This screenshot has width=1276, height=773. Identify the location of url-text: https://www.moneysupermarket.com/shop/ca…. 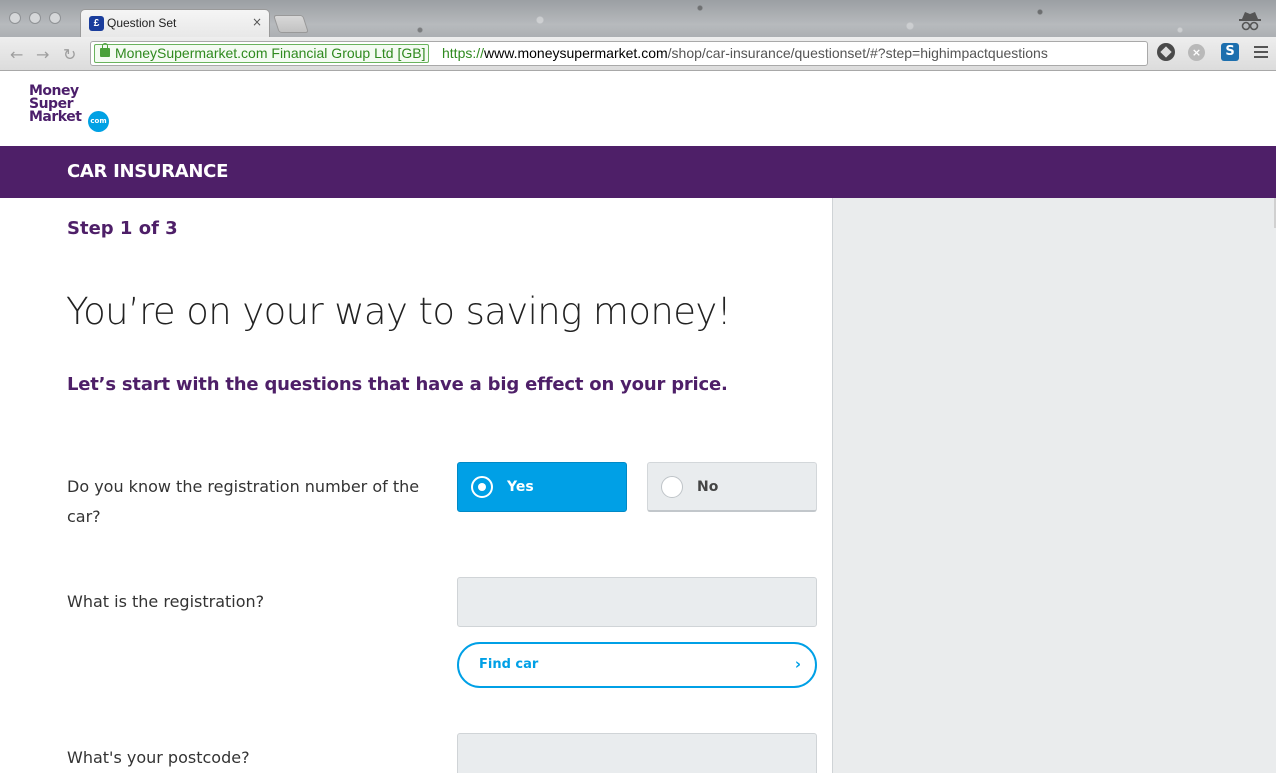
(745, 53).